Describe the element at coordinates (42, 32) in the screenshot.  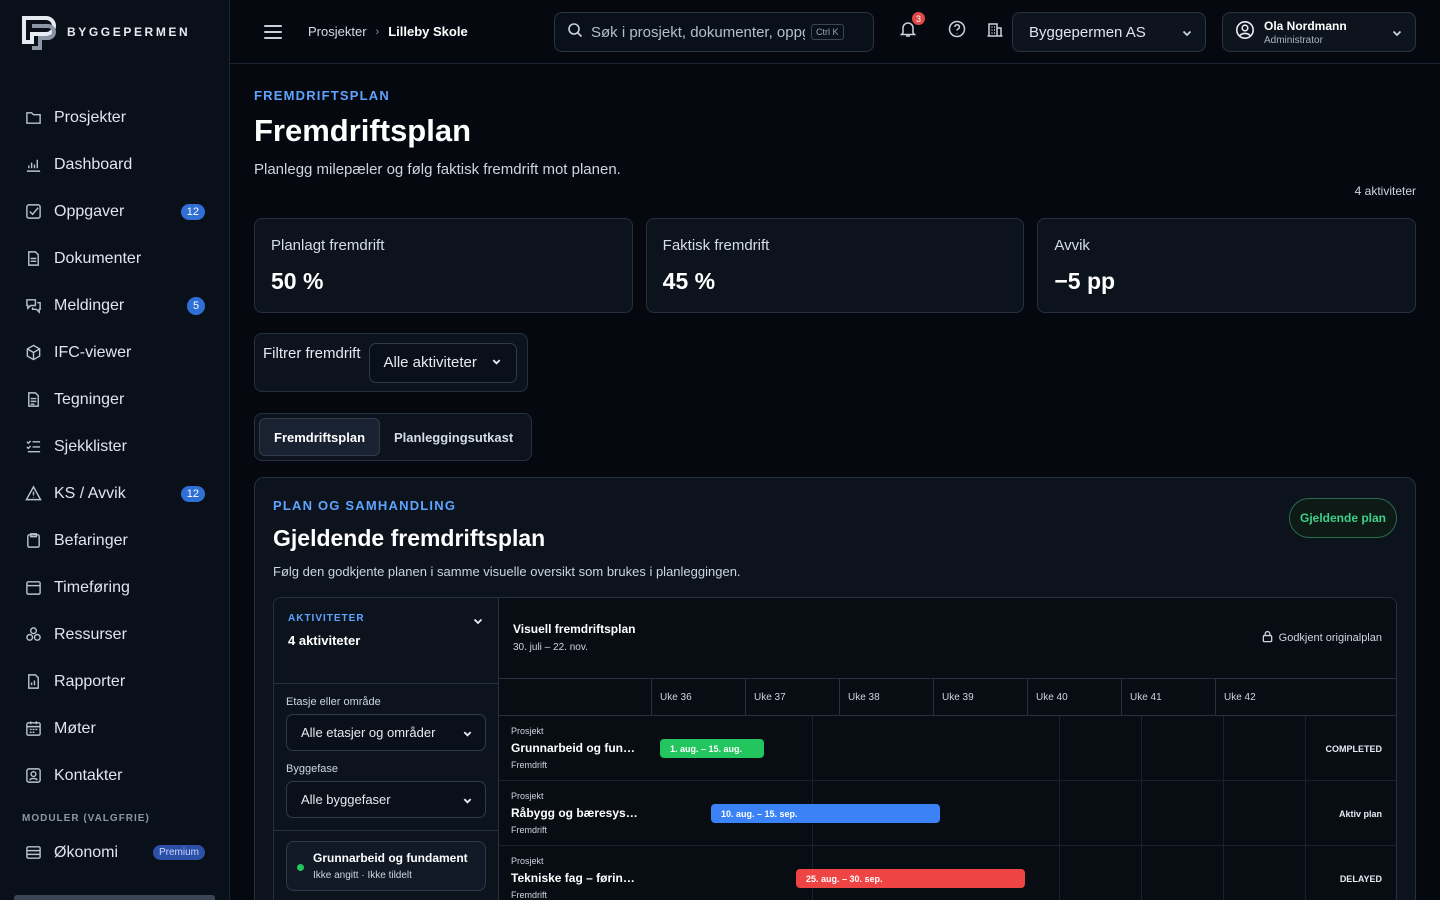
I see `logo-mark-icon` at that location.